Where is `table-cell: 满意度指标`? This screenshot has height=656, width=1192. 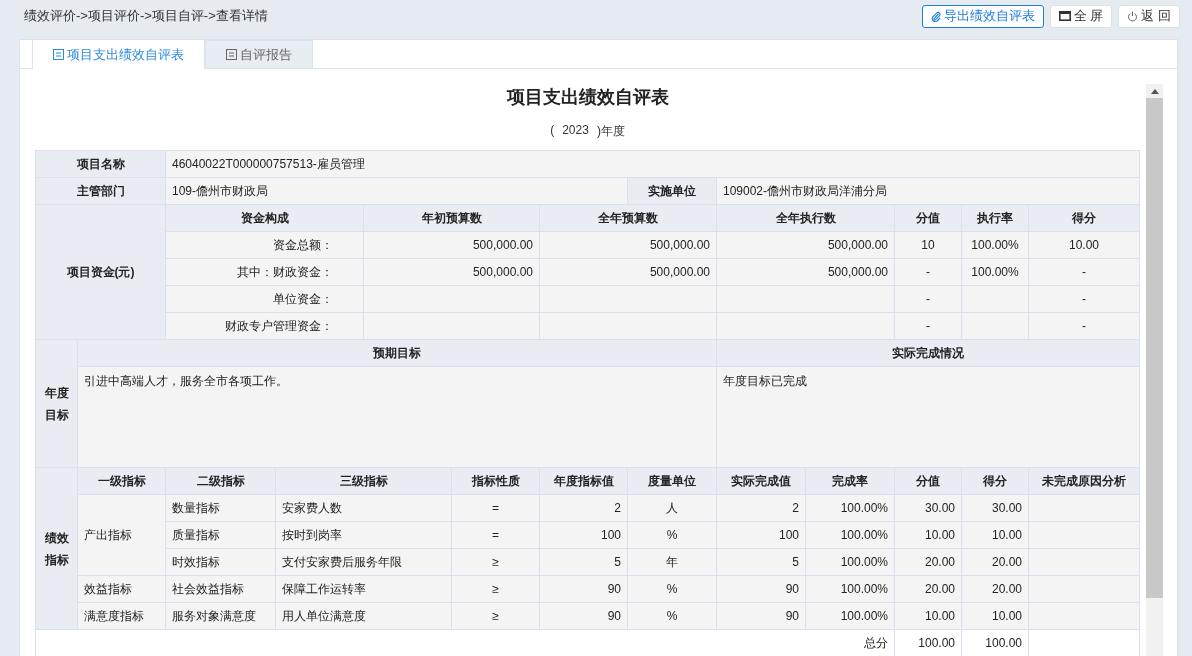
table-cell: 满意度指标 is located at coordinates (121, 616).